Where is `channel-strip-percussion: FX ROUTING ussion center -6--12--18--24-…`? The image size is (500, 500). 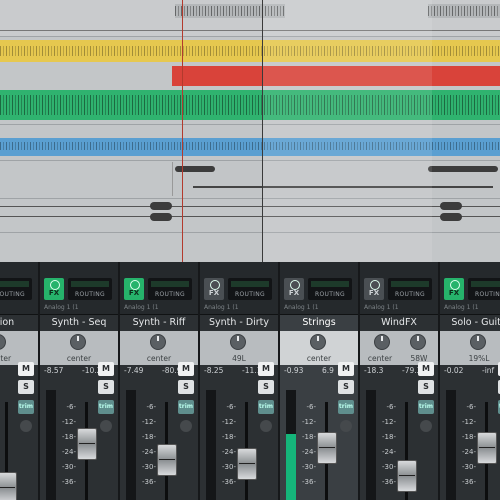
channel-strip-percussion: FX ROUTING ussion center -6--12--18--24-… is located at coordinates (20, 381).